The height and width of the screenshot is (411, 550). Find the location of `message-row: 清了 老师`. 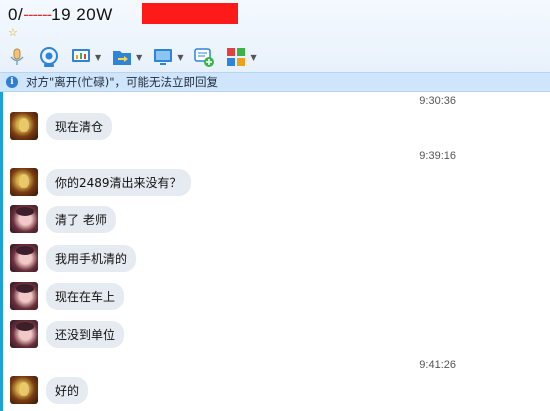

message-row: 清了 老师 is located at coordinates (63, 219).